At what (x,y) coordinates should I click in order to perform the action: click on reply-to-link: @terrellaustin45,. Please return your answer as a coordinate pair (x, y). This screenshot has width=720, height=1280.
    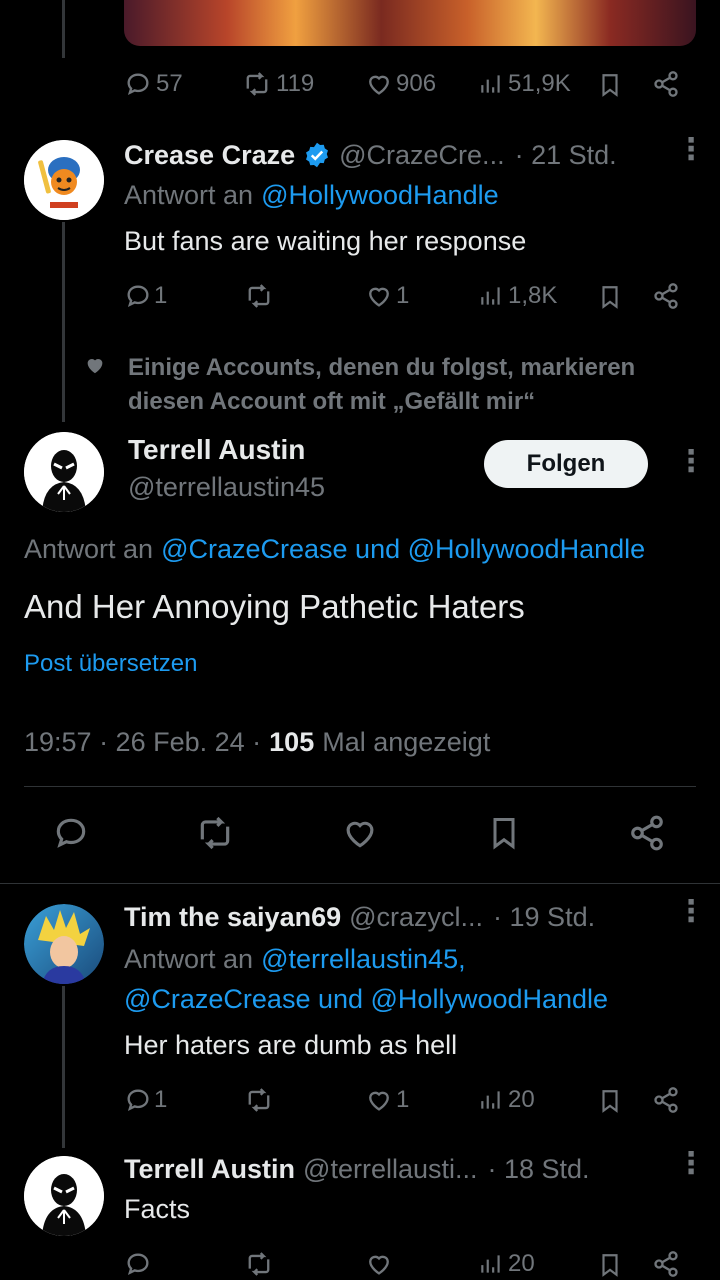
    Looking at the image, I should click on (363, 959).